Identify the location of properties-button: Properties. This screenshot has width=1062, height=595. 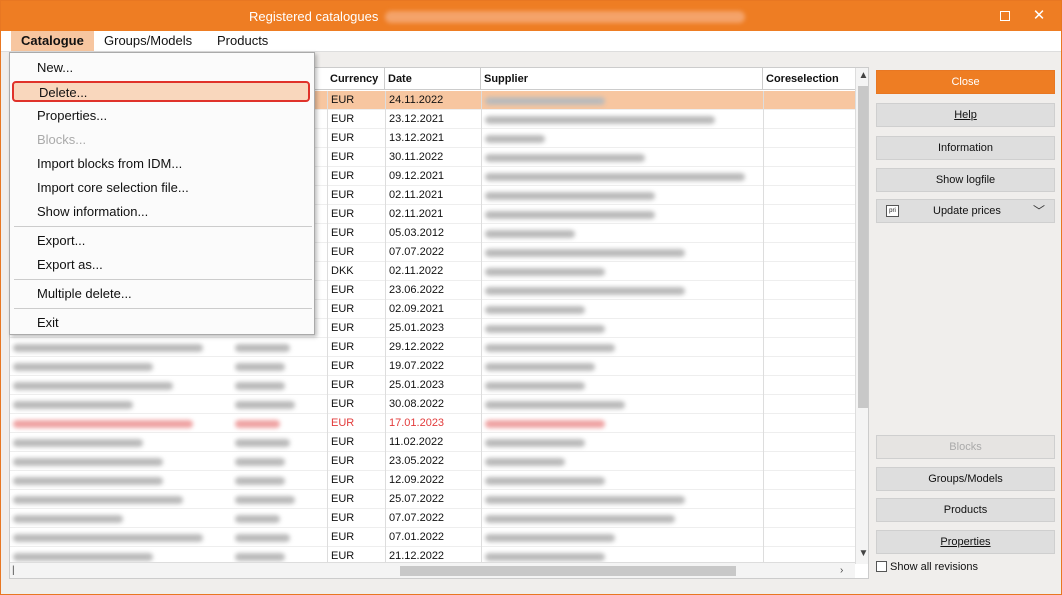
(965, 542).